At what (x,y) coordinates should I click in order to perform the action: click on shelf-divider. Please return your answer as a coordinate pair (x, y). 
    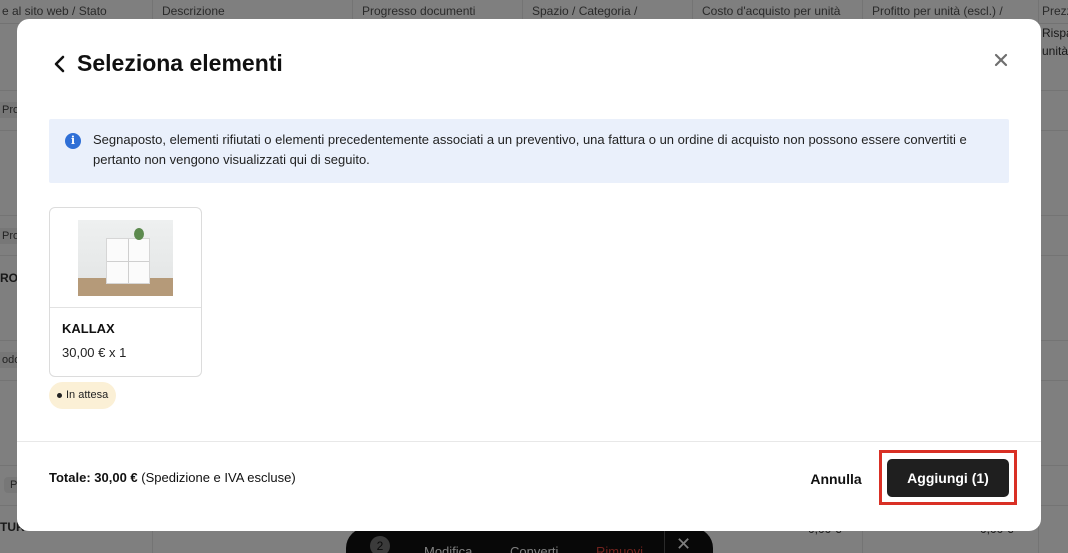
    Looking at the image, I should click on (128, 261).